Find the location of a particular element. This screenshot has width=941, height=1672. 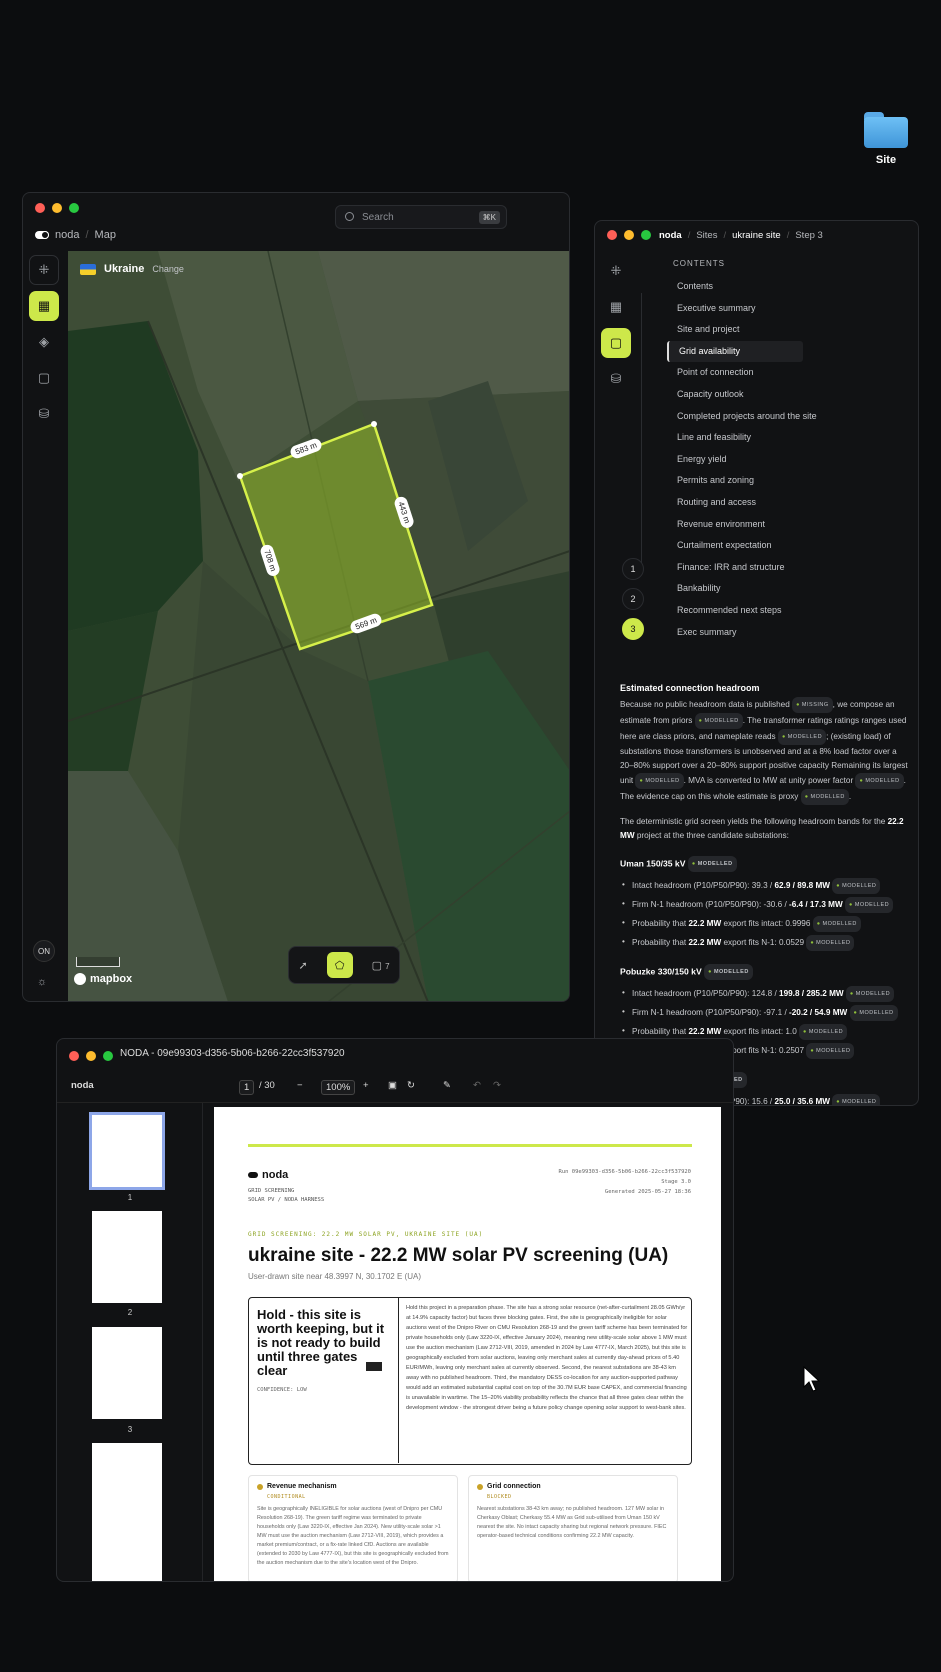

breadcrumb-site: ukraine site is located at coordinates (756, 235).